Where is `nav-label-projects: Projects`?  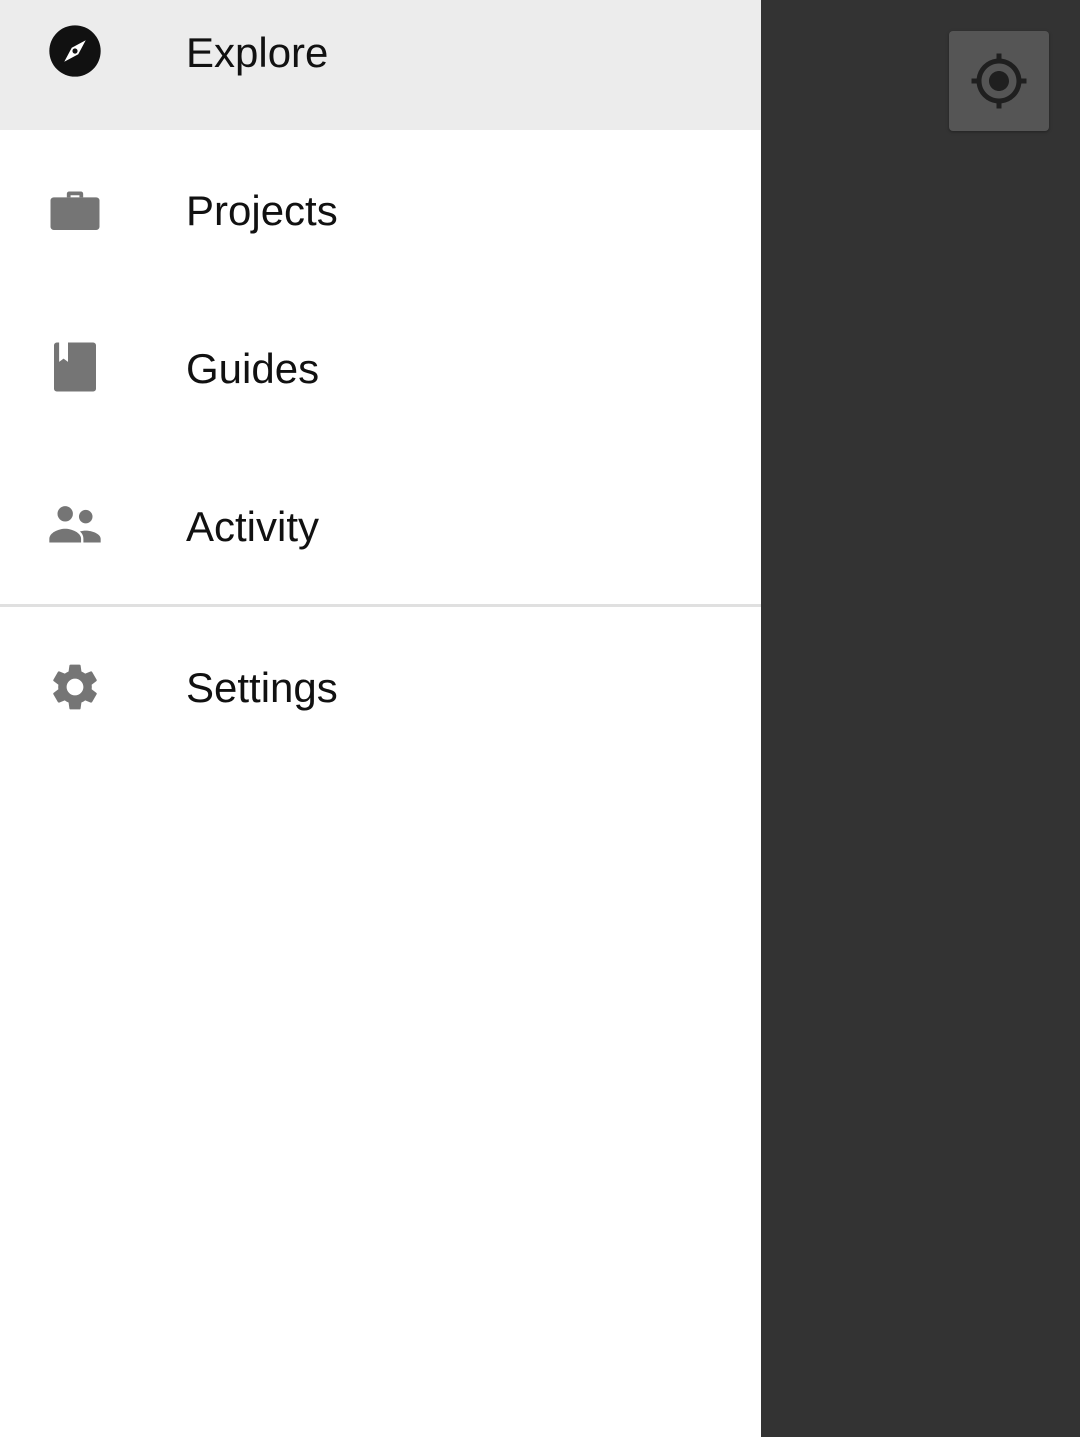 nav-label-projects: Projects is located at coordinates (262, 210).